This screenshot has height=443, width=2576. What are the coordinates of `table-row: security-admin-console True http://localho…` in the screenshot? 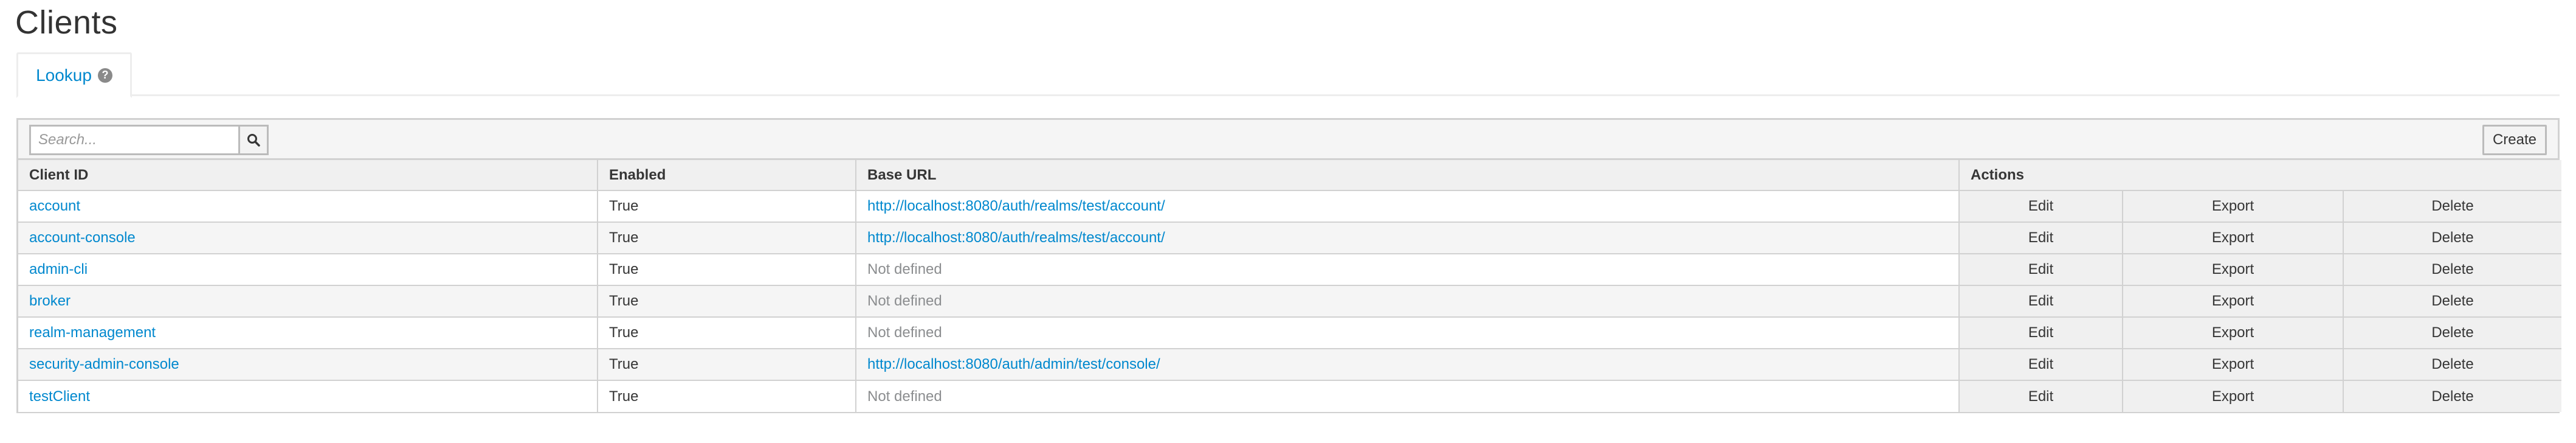 It's located at (1289, 364).